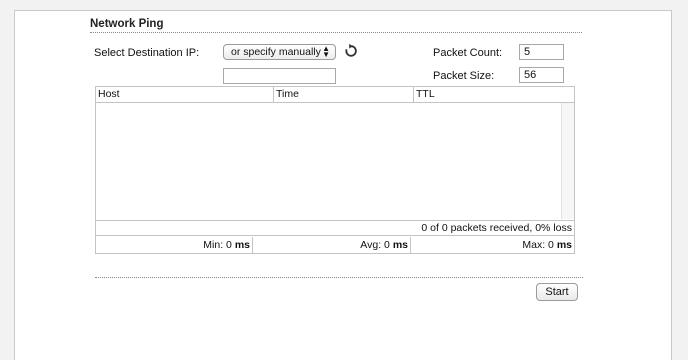 This screenshot has height=360, width=688. What do you see at coordinates (109, 94) in the screenshot?
I see `column-header-host: Host` at bounding box center [109, 94].